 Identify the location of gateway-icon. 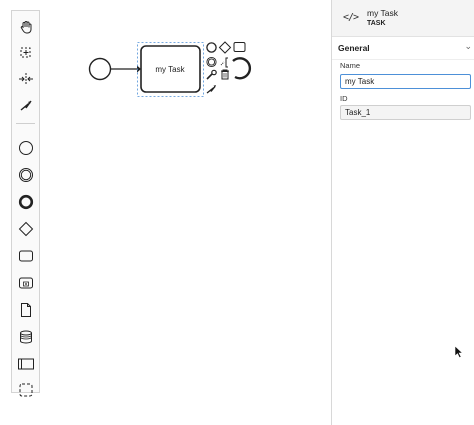
(25, 229).